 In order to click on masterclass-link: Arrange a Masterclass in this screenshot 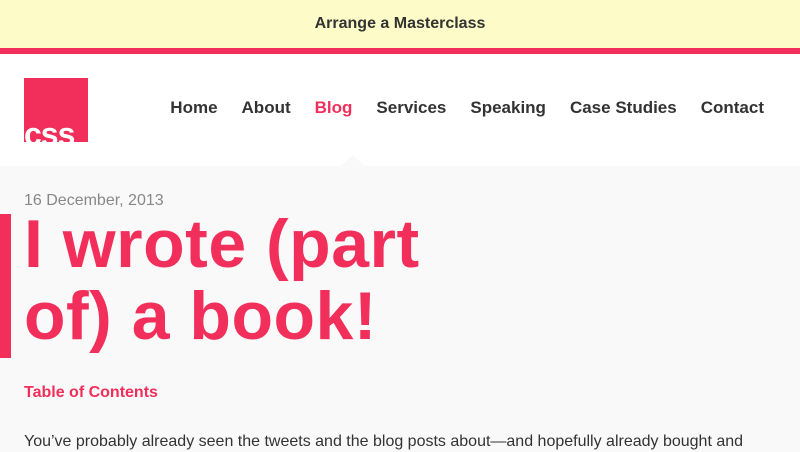, I will do `click(400, 24)`.